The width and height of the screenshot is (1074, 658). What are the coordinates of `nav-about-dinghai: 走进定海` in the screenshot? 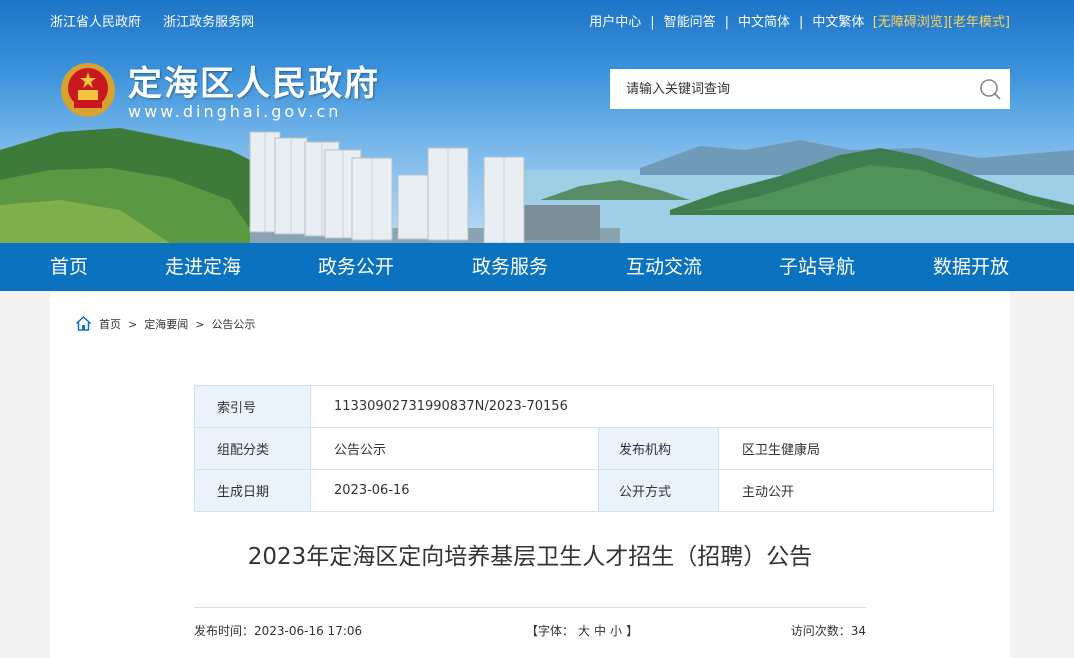 It's located at (203, 267).